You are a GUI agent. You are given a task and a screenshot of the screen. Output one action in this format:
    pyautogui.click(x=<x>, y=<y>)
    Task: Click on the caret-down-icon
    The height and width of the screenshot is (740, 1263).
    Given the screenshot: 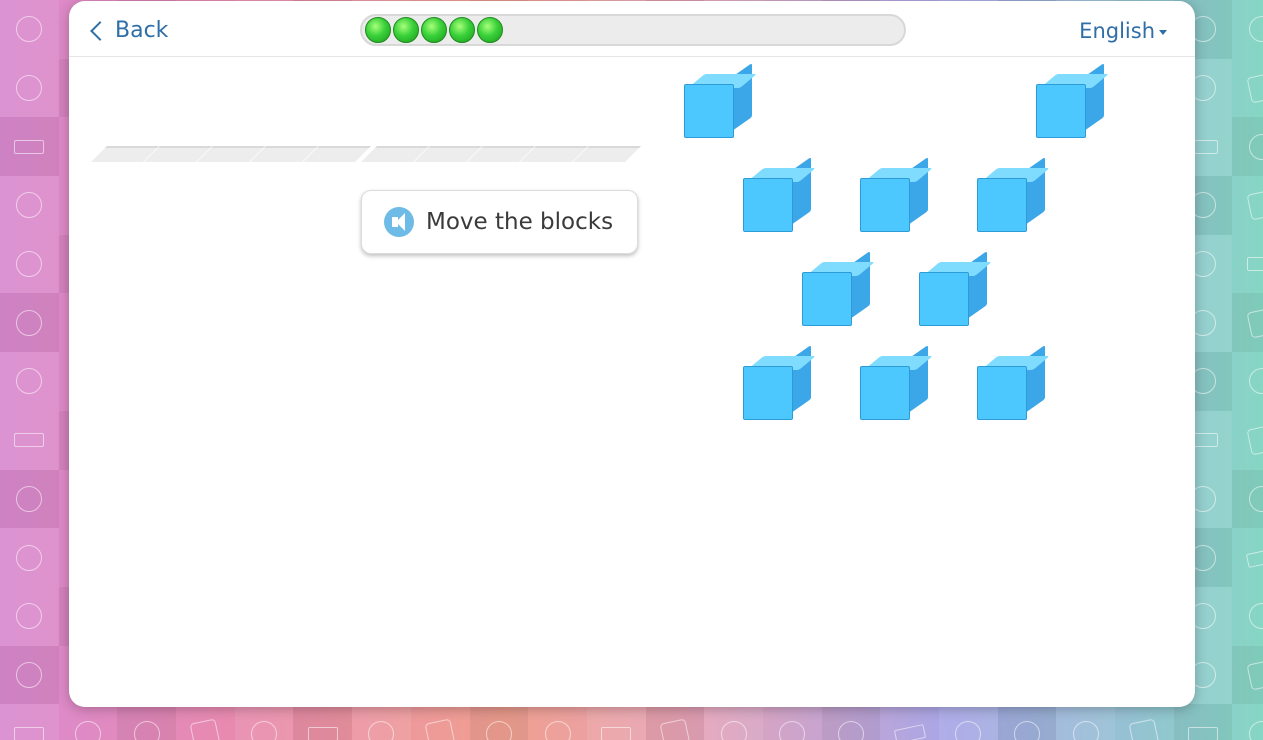 What is the action you would take?
    pyautogui.click(x=1163, y=32)
    